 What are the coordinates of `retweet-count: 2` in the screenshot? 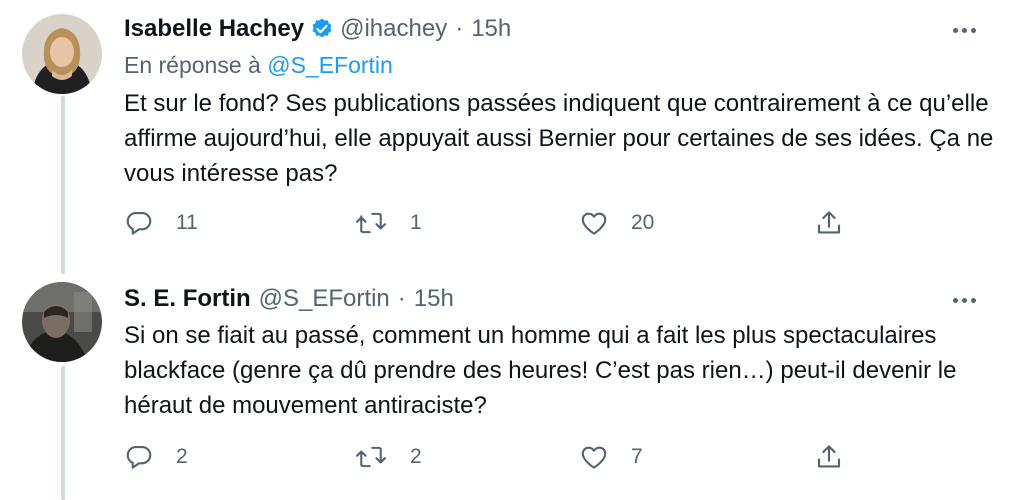 It's located at (416, 456).